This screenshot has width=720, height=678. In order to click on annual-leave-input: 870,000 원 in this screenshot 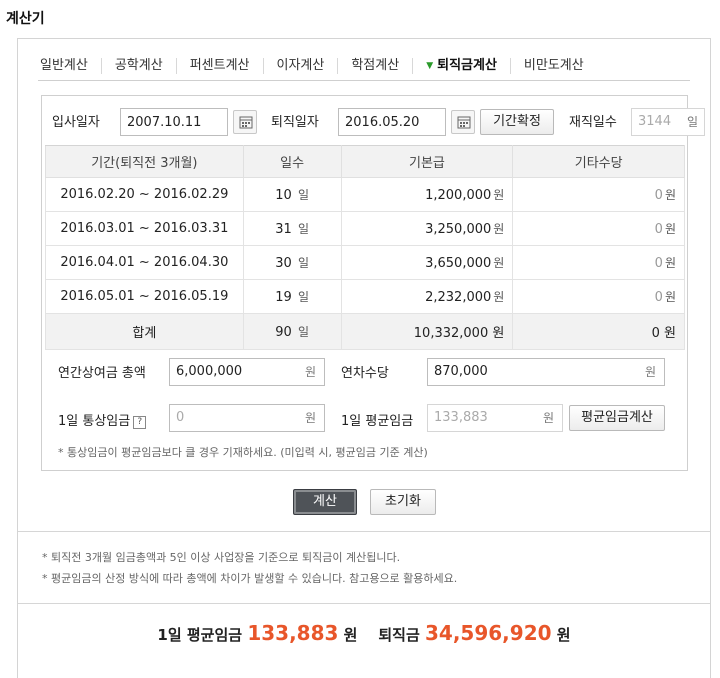, I will do `click(546, 372)`.